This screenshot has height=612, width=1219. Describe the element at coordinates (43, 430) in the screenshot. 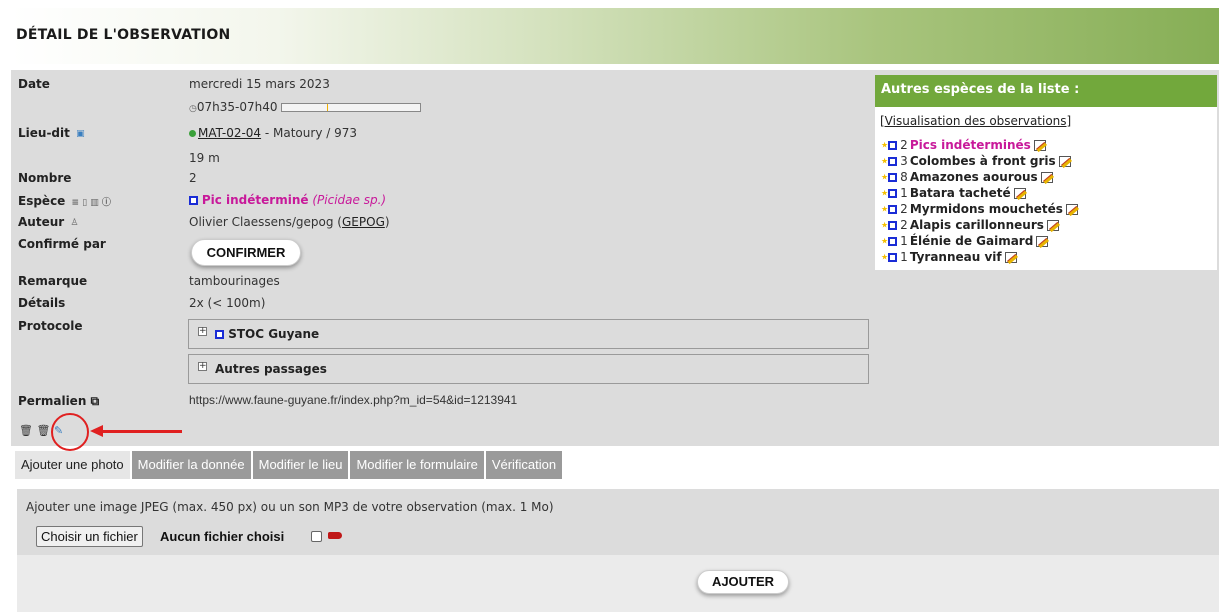

I see `trash-alt-icon: 🗑` at that location.